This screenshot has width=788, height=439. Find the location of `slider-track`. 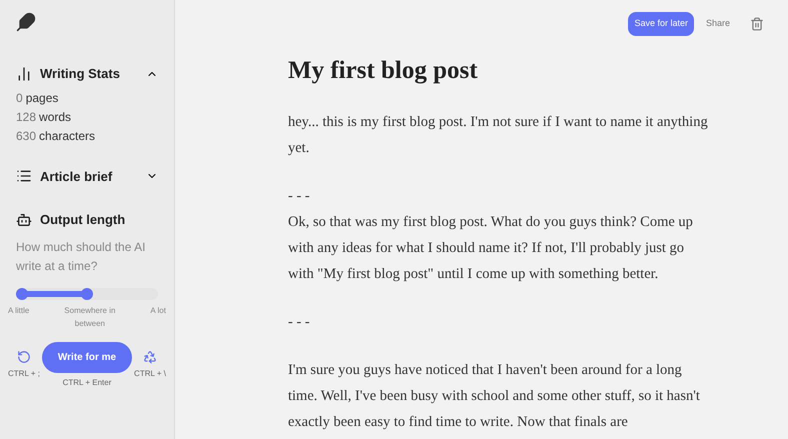

slider-track is located at coordinates (87, 294).